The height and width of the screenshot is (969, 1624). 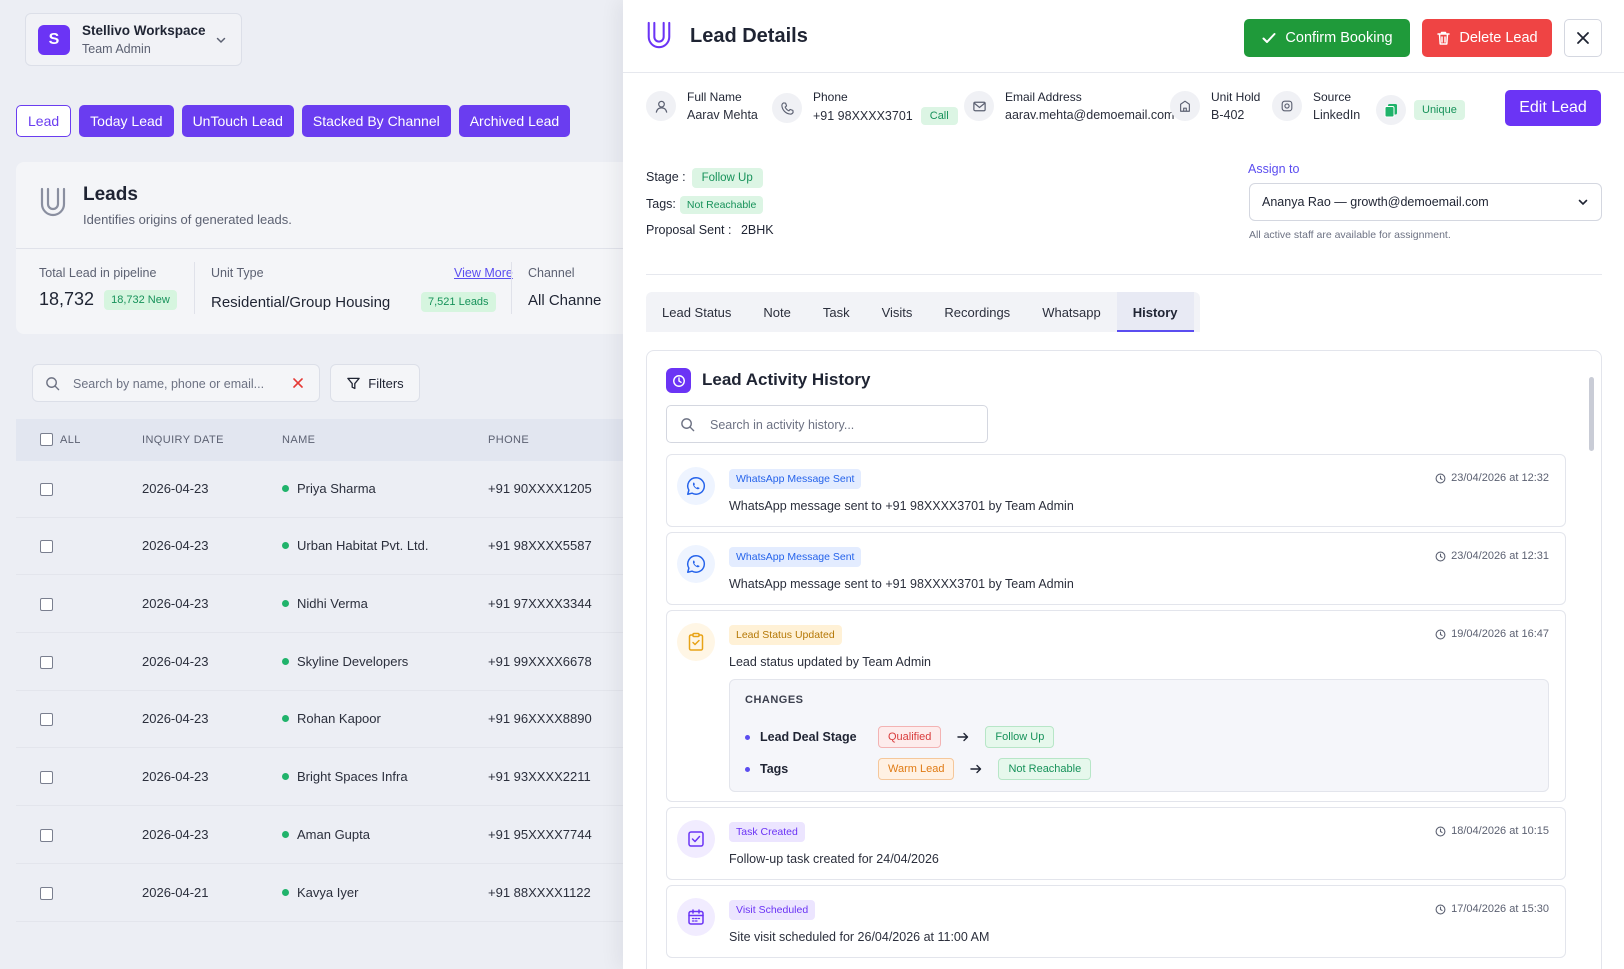 I want to click on event-tag: Task Created, so click(x=767, y=832).